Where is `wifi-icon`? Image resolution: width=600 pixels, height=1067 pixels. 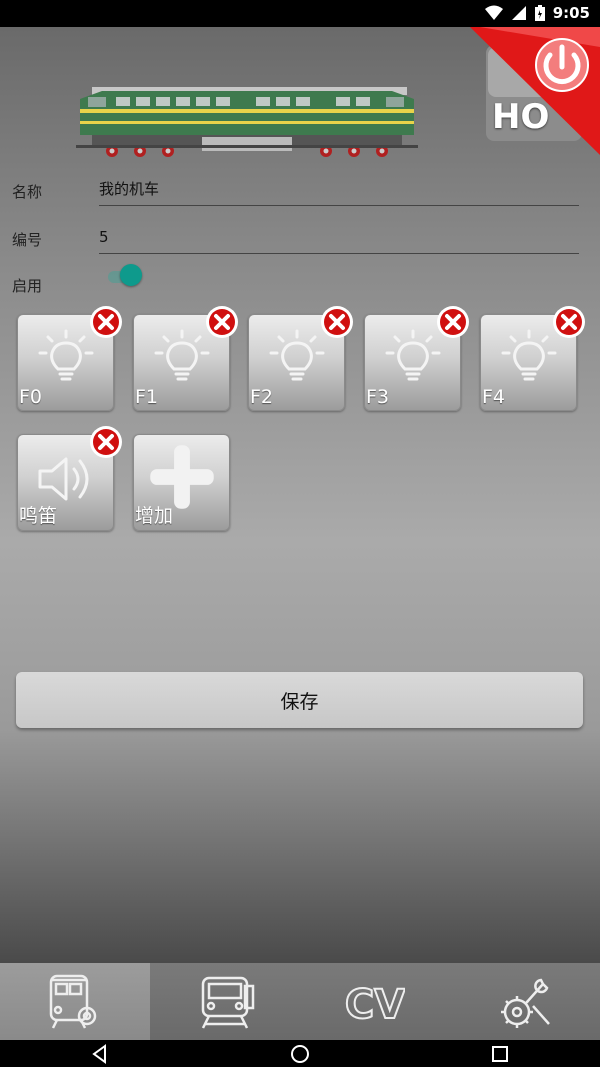 wifi-icon is located at coordinates (493, 12).